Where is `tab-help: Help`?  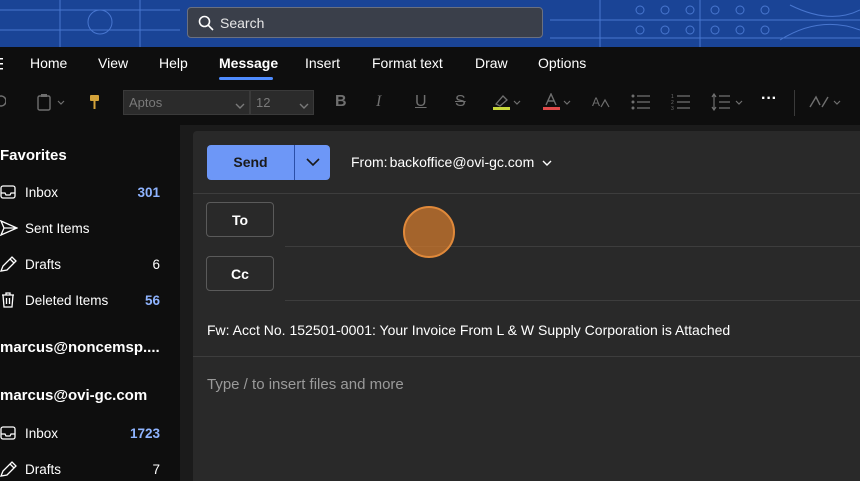
tab-help: Help is located at coordinates (173, 63).